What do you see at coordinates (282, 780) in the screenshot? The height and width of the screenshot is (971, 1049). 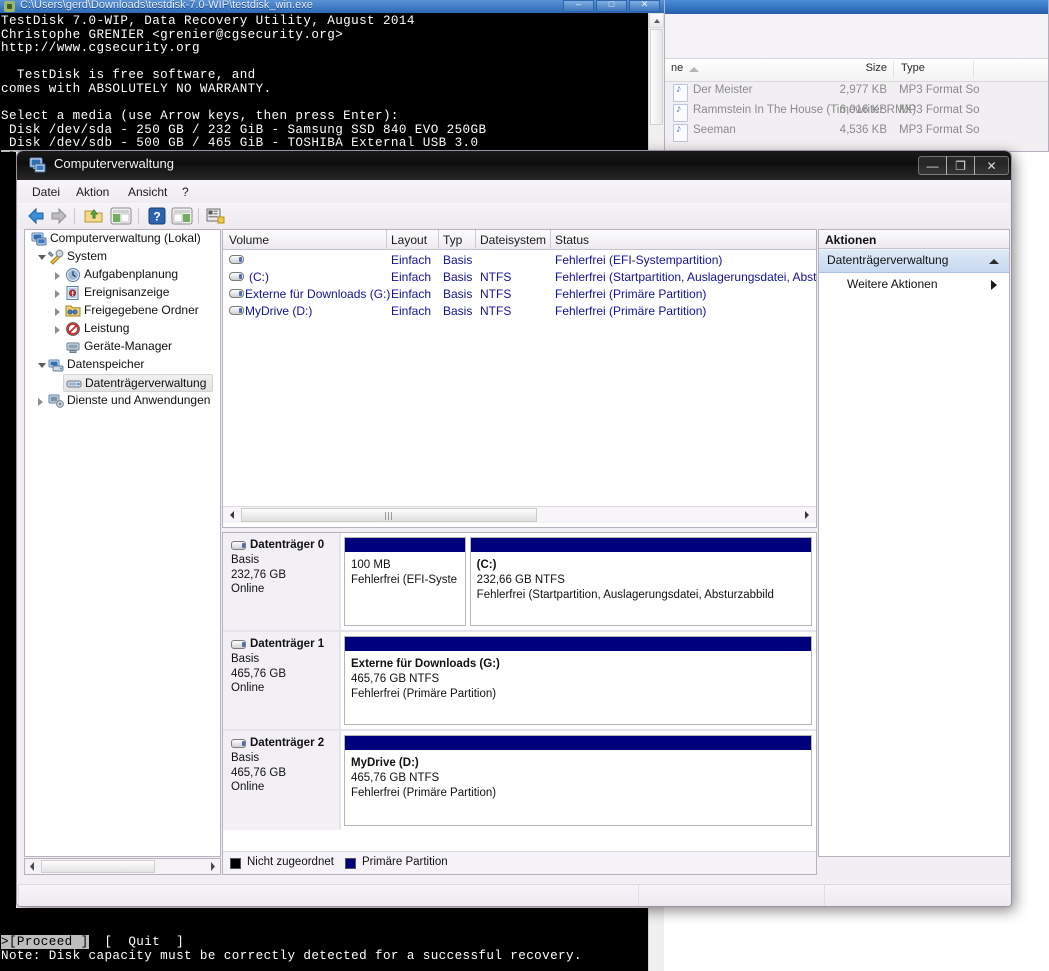 I see `disk-info-2: Datenträger 2 Basis 465,76 GB Online` at bounding box center [282, 780].